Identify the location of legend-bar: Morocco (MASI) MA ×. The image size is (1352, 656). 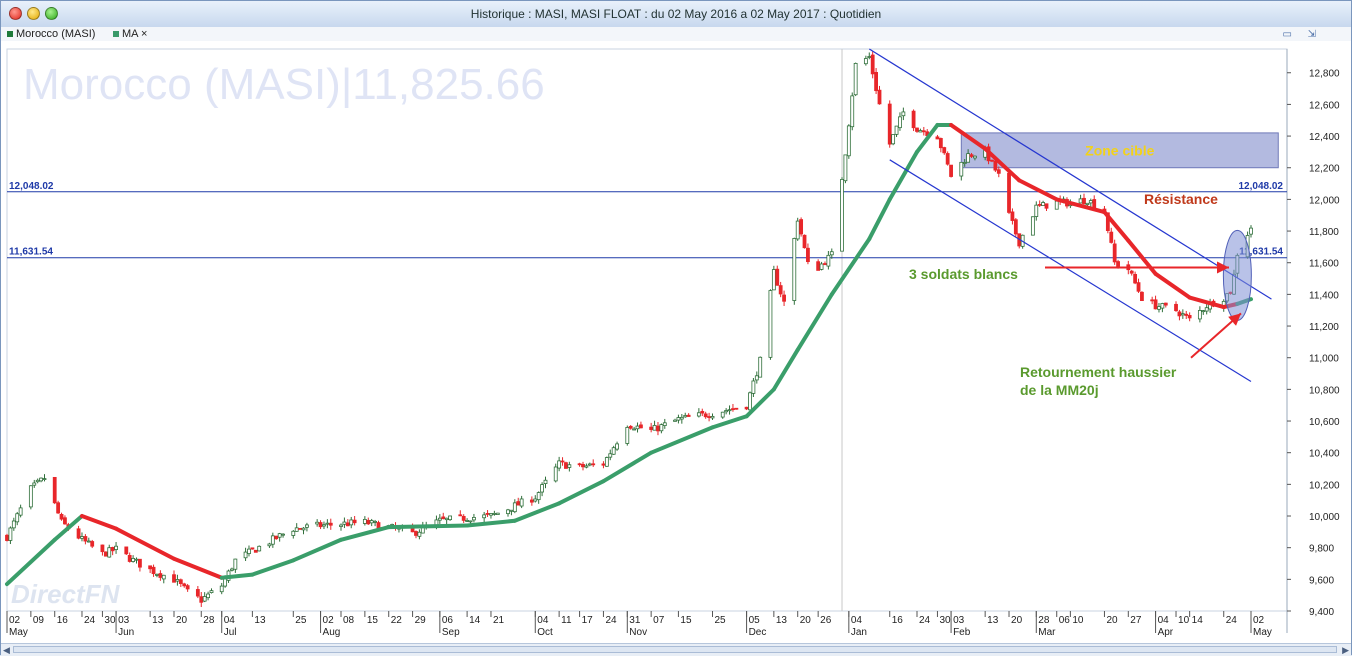
(676, 34).